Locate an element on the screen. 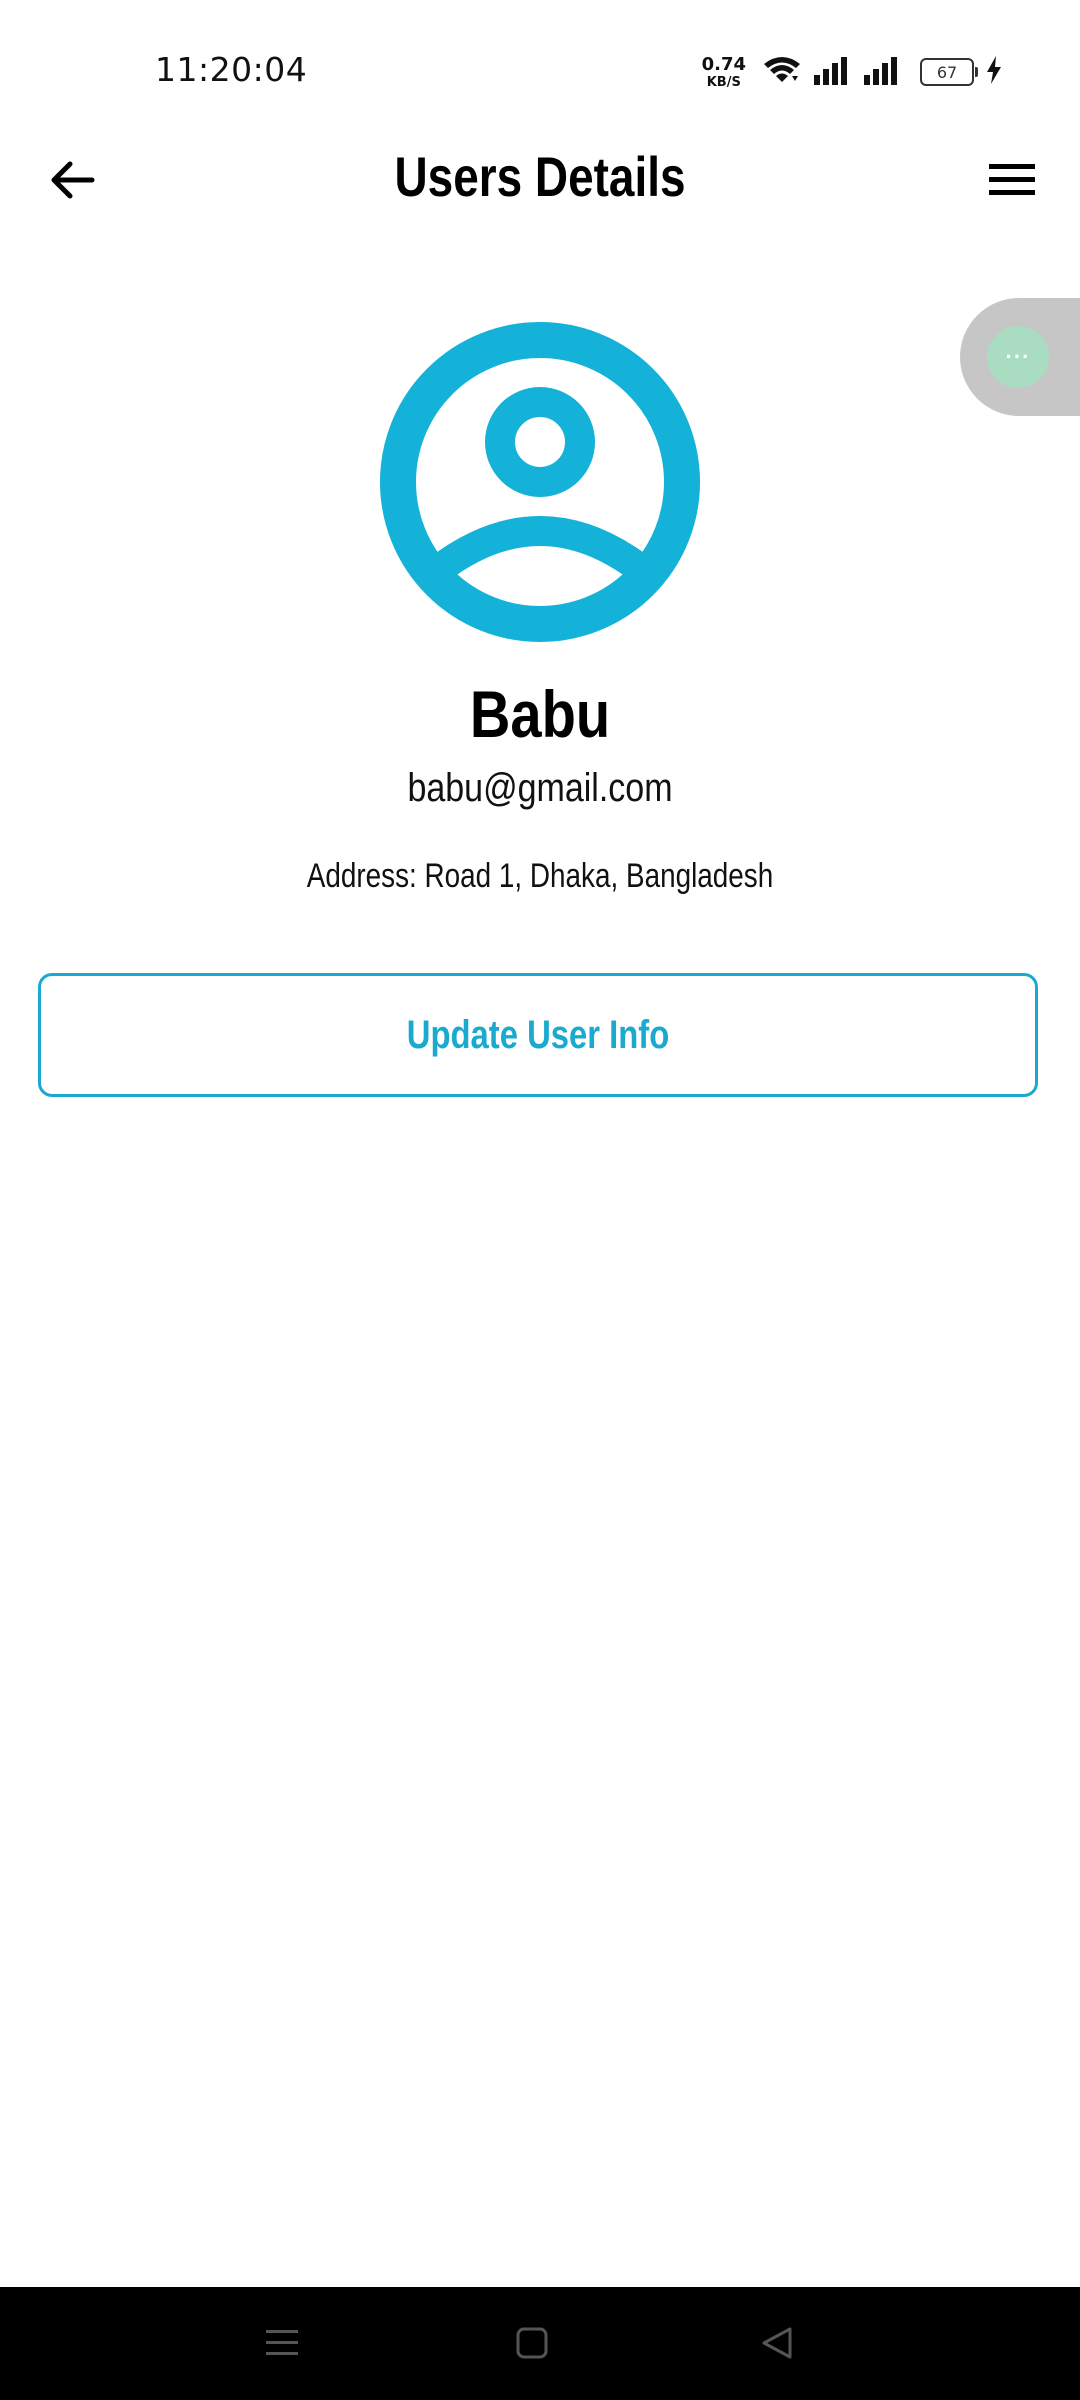  signal-icon-secondary is located at coordinates (882, 72).